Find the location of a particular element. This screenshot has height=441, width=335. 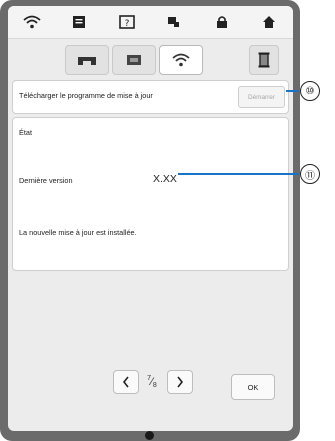

card-icon is located at coordinates (134, 60).